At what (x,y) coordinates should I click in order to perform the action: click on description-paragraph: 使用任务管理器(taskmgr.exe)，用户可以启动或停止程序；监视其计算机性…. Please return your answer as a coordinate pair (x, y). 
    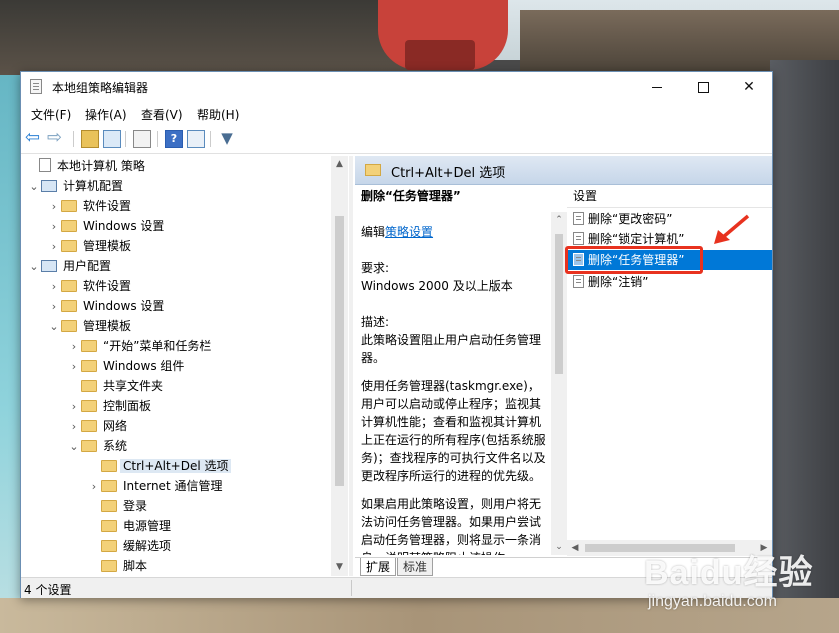
    Looking at the image, I should click on (453, 431).